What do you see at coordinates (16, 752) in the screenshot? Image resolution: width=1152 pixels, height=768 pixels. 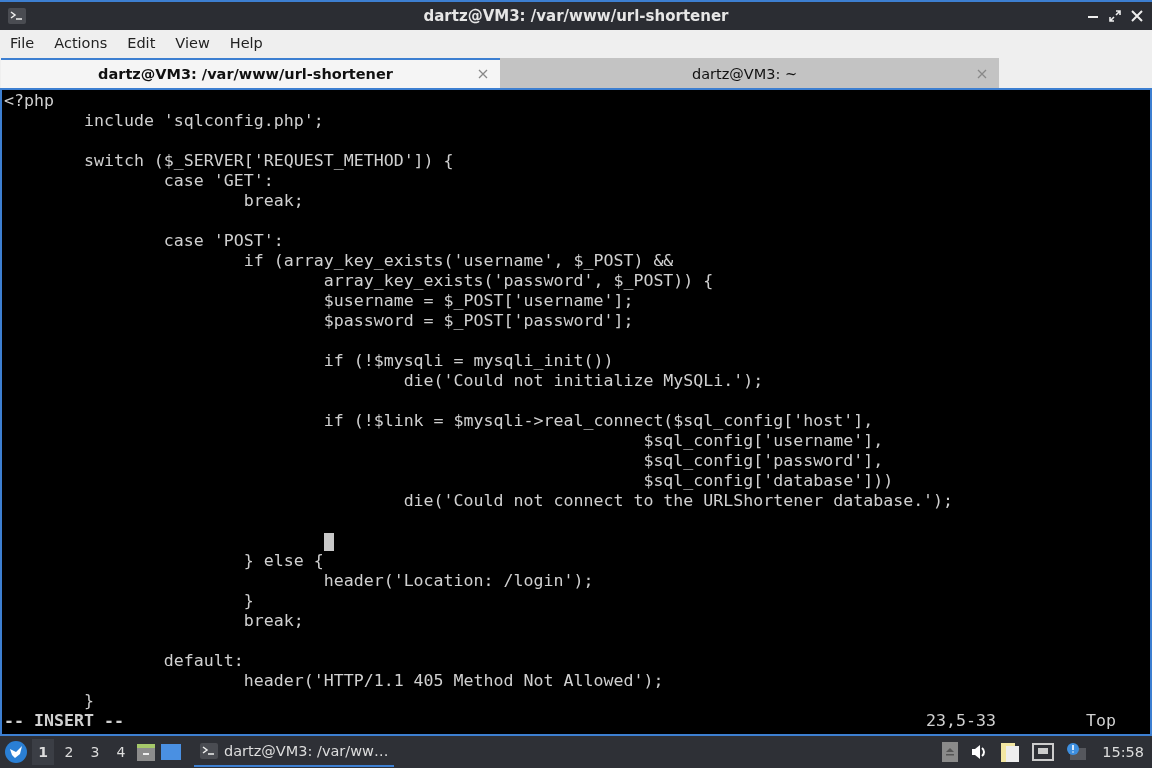 I see `start-menu-icon` at bounding box center [16, 752].